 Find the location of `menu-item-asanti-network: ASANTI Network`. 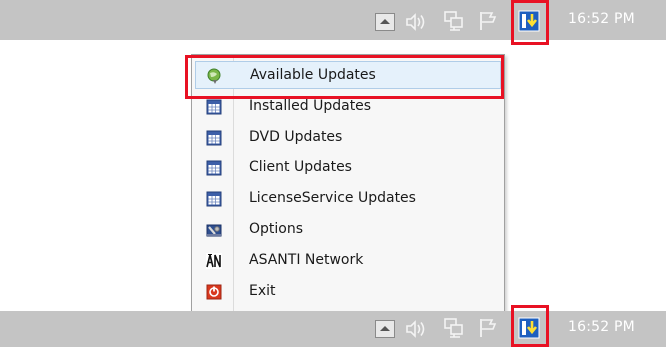

menu-item-asanti-network: ASANTI Network is located at coordinates (348, 261).